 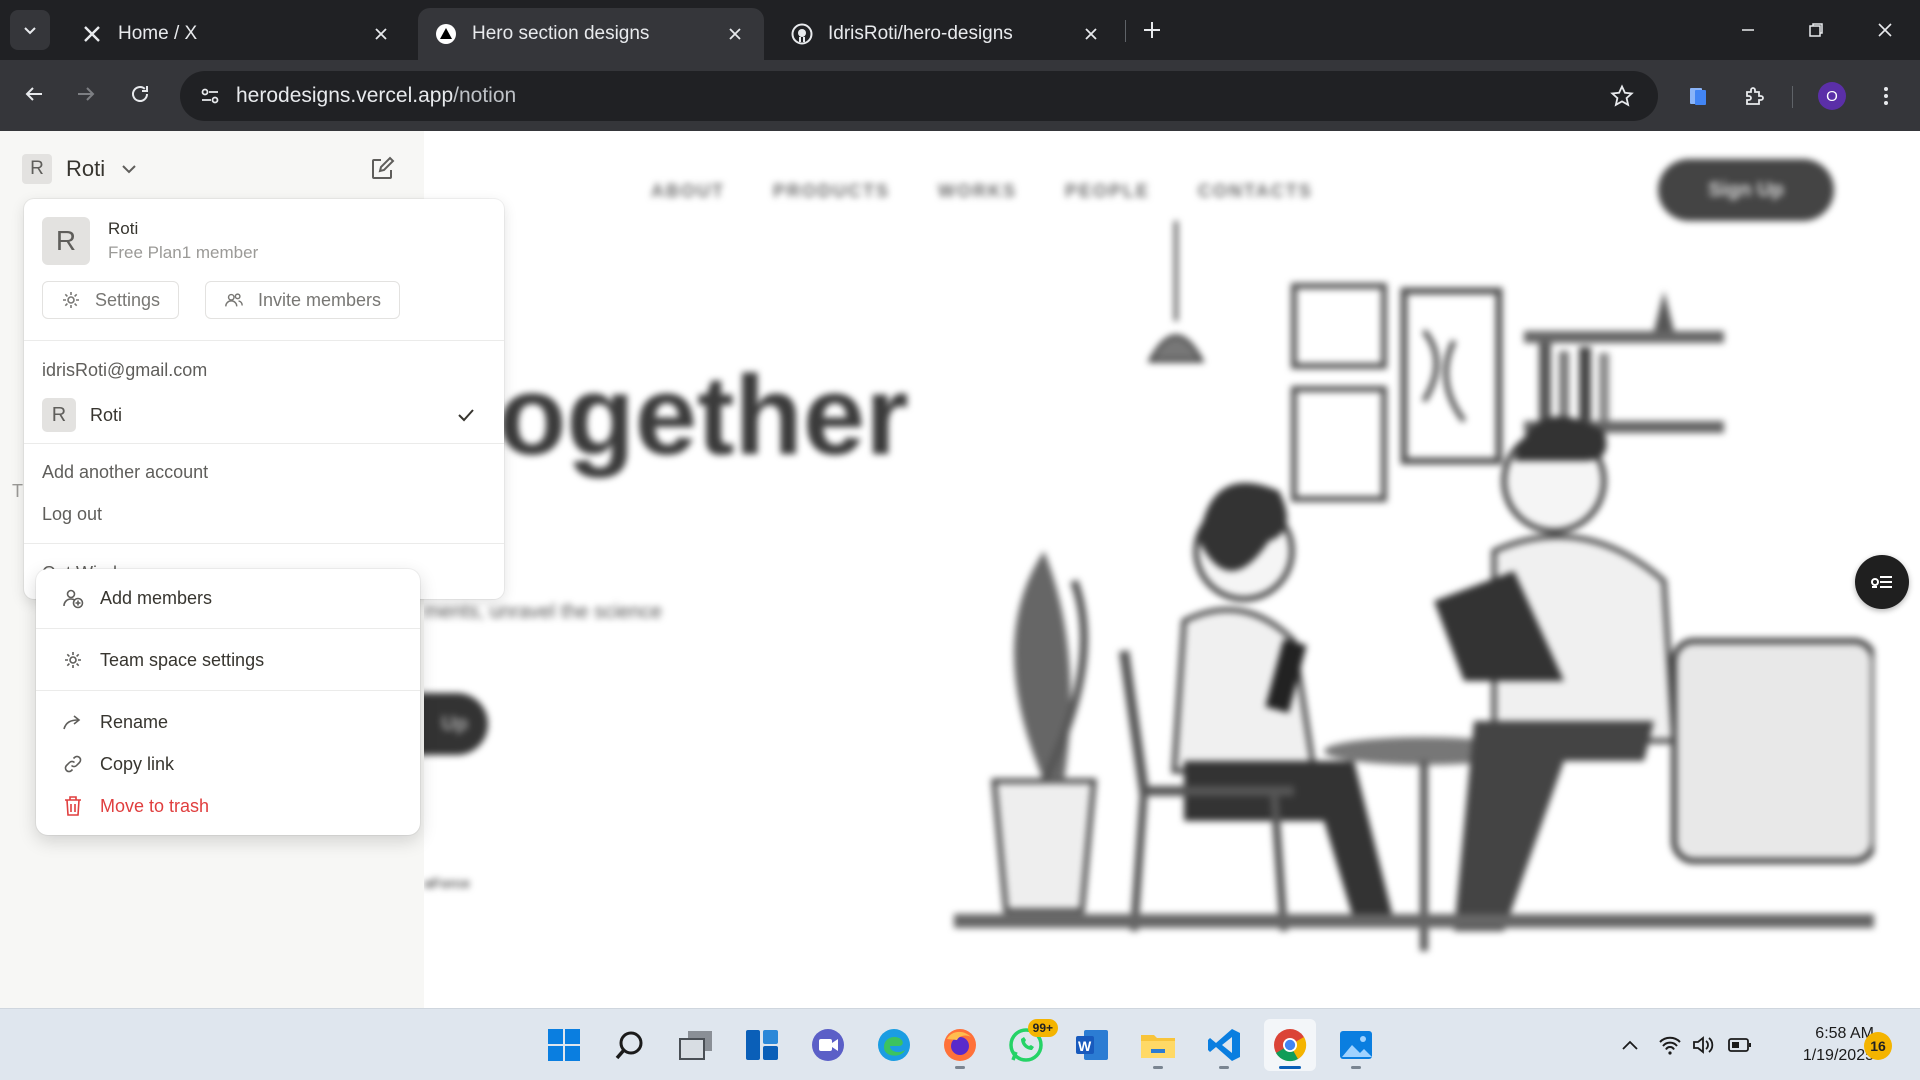 What do you see at coordinates (831, 191) in the screenshot?
I see `hero-nav-item: PRODUCTS` at bounding box center [831, 191].